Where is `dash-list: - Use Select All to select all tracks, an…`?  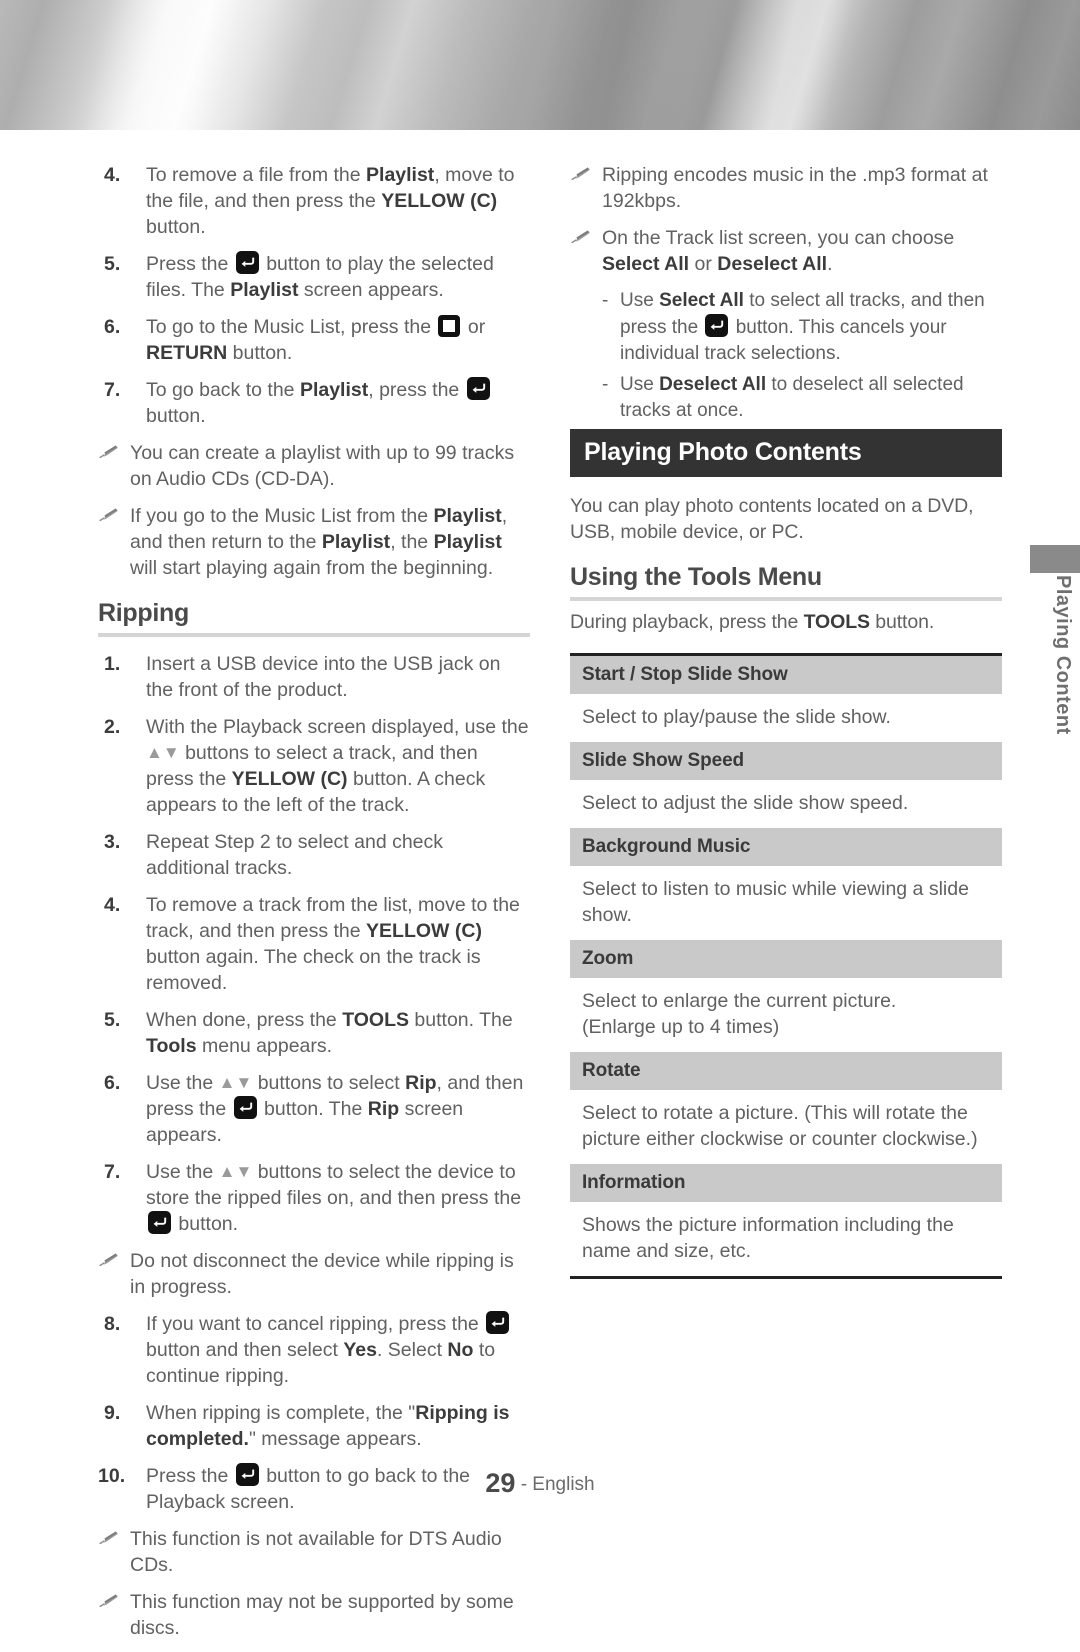 dash-list: - Use Select All to select all tracks, an… is located at coordinates (786, 356).